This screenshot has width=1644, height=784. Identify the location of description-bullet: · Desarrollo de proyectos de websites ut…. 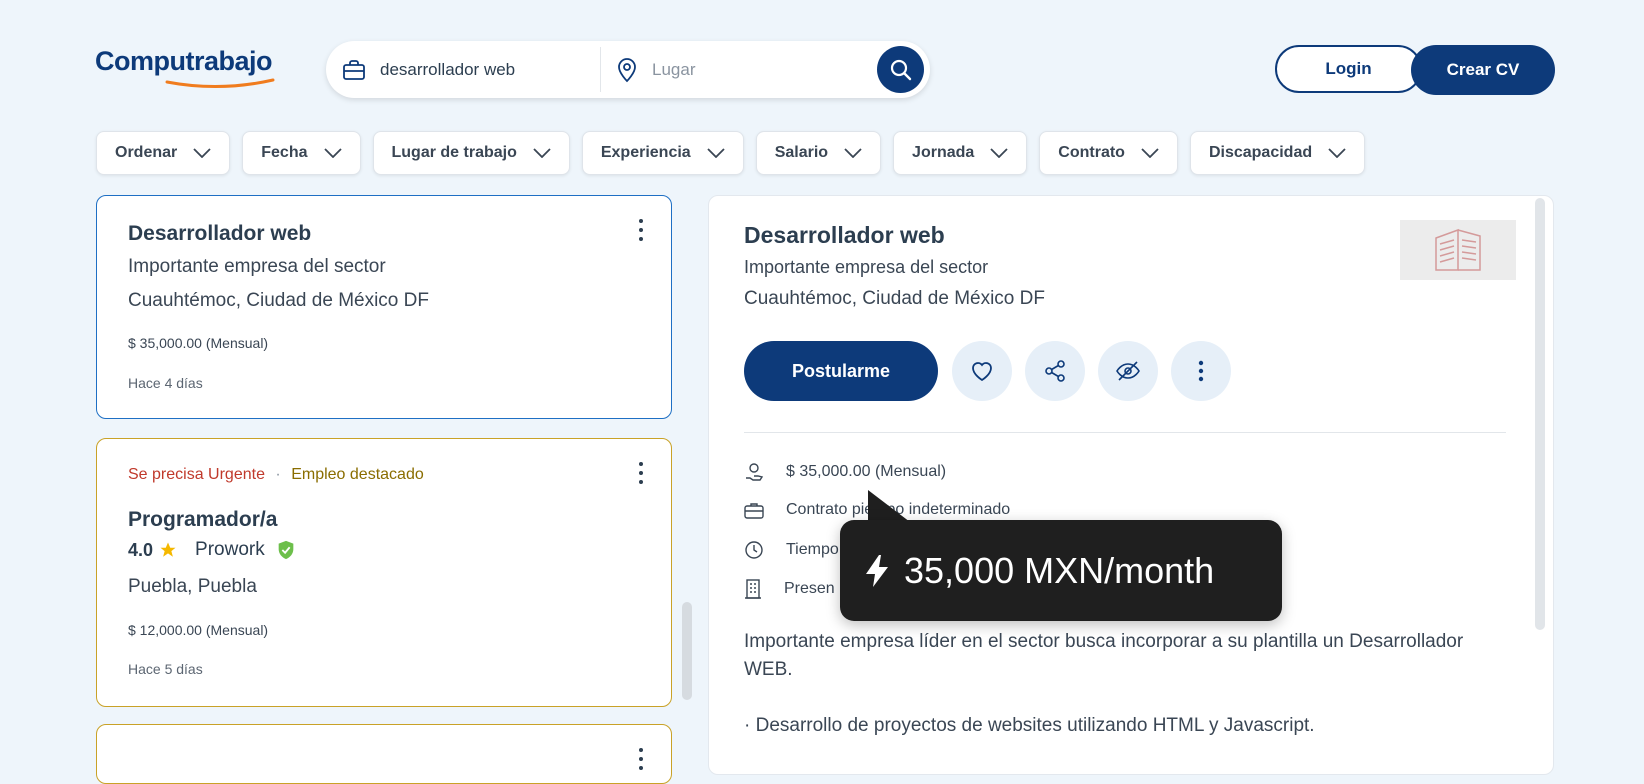
(1029, 725).